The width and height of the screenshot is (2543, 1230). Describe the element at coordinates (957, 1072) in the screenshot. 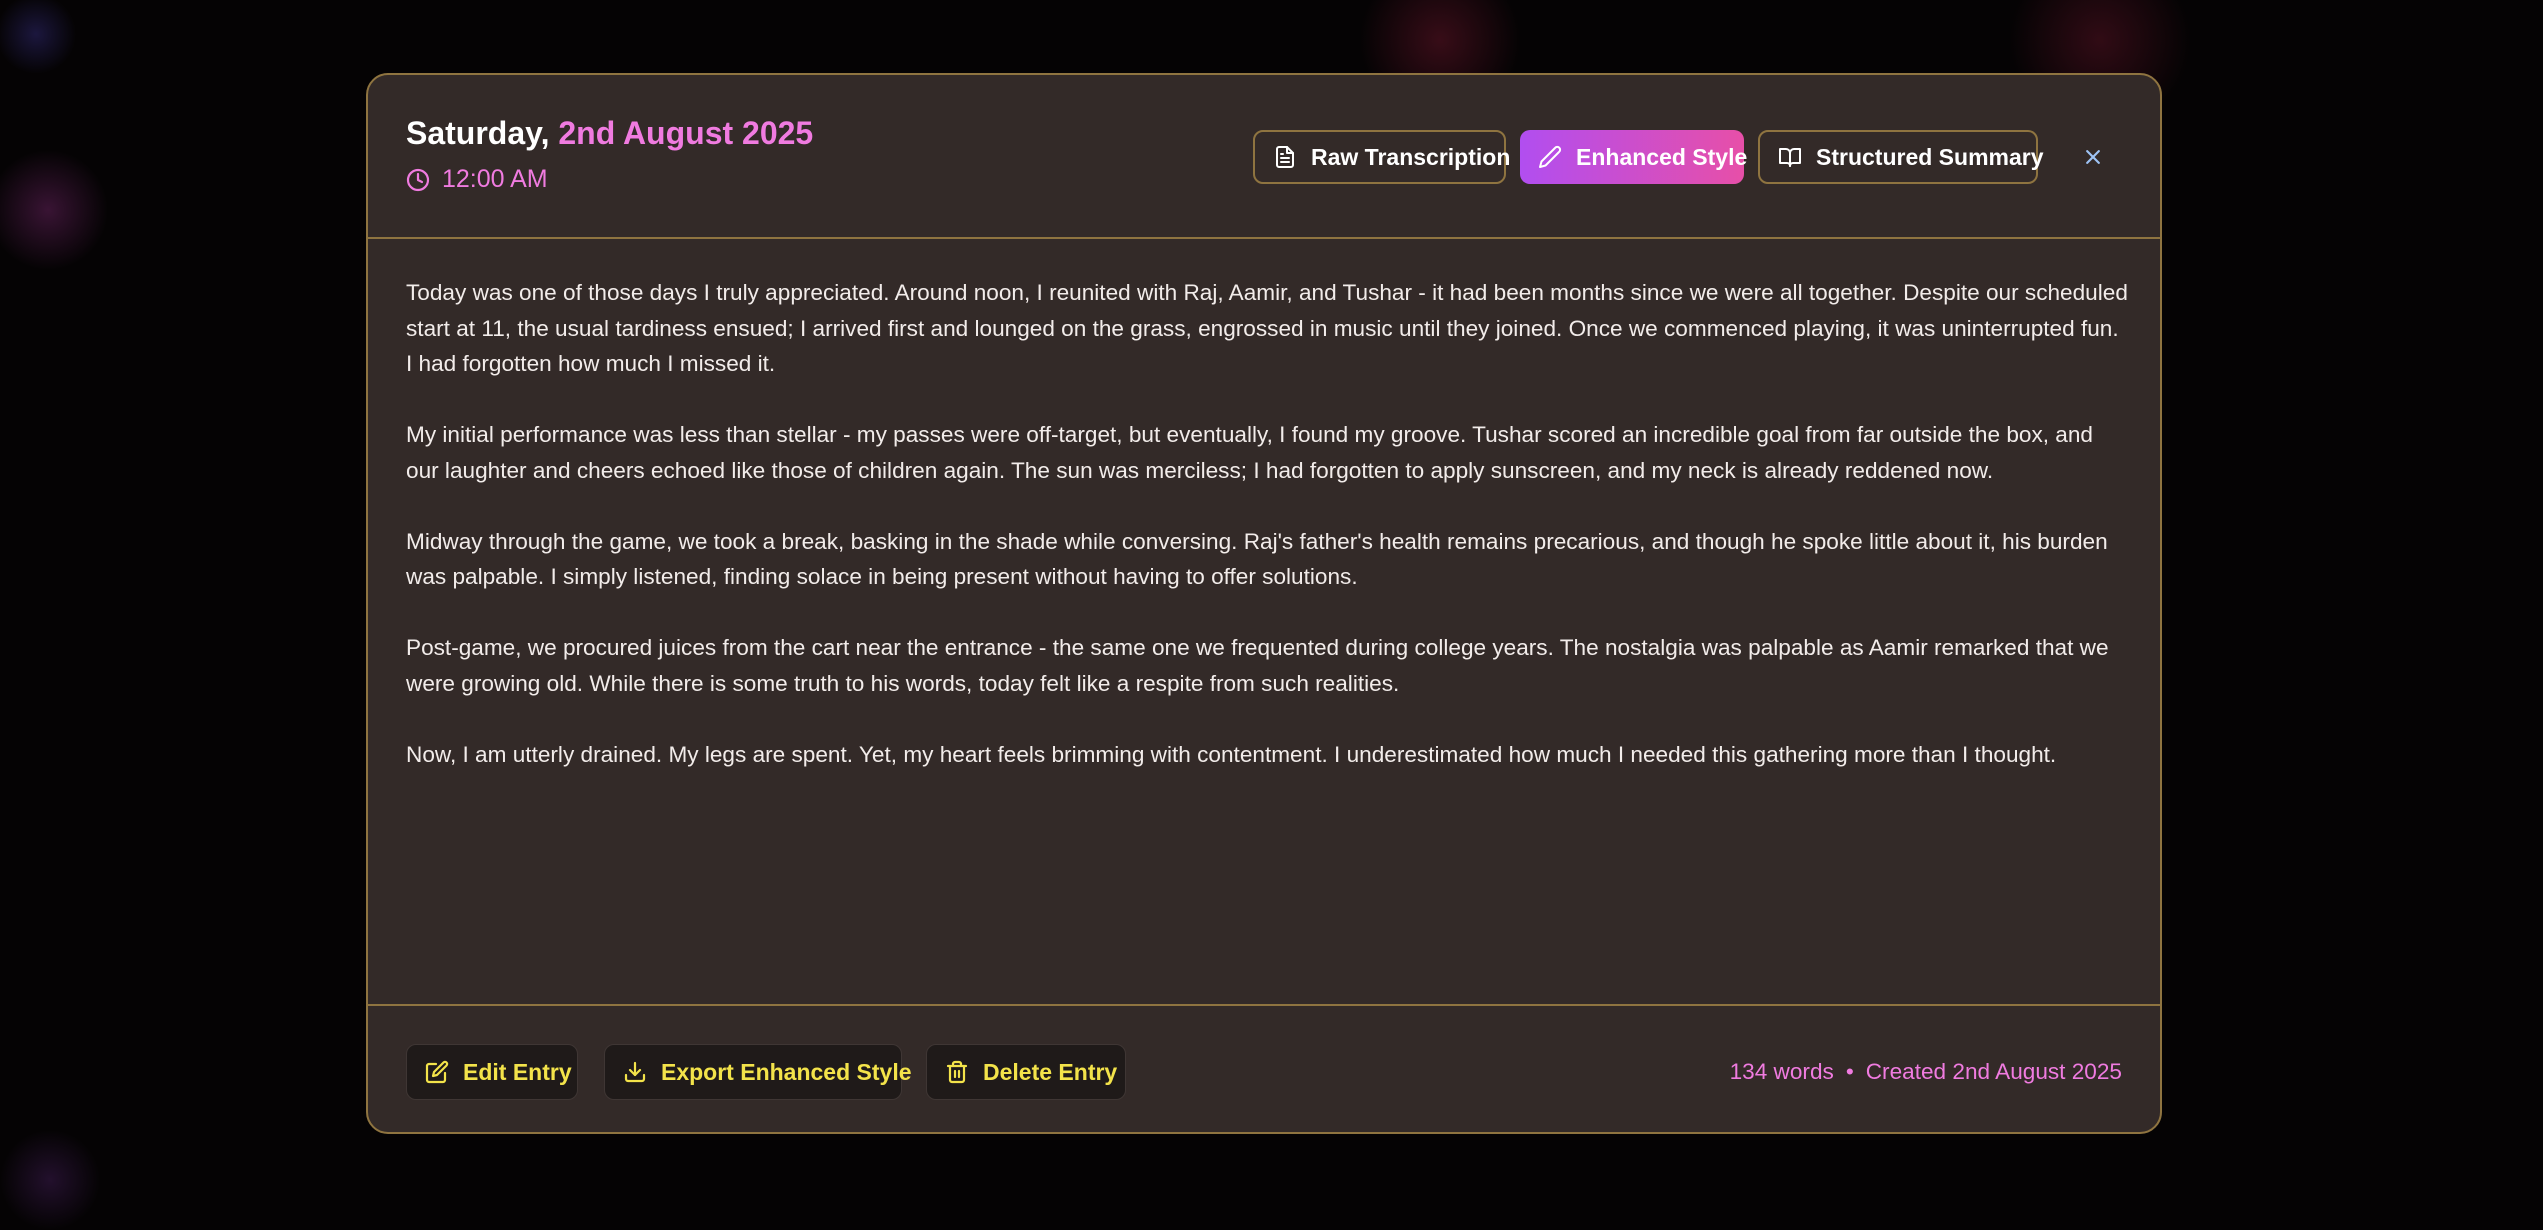

I see `trash-icon` at that location.